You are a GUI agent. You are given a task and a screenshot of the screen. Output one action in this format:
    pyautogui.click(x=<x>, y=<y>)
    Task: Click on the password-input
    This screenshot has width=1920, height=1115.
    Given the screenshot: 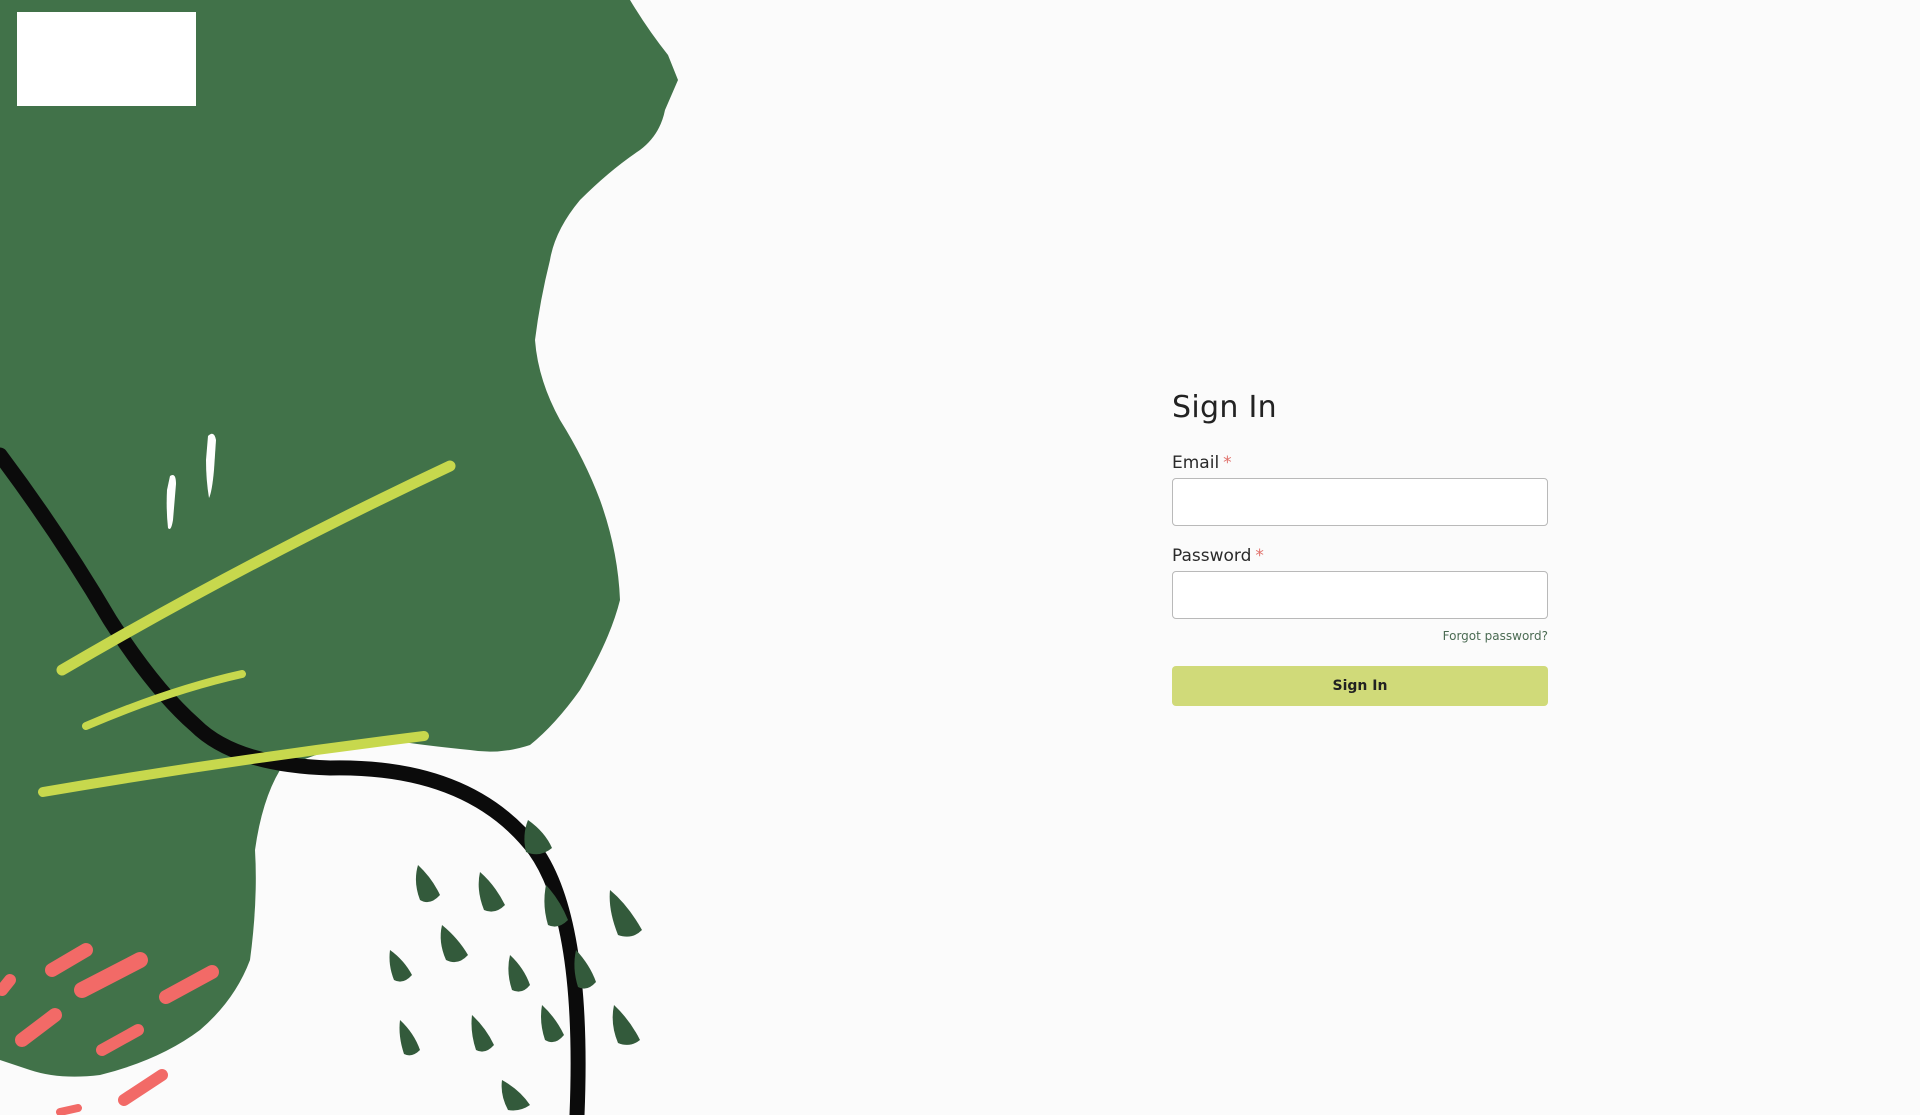 What is the action you would take?
    pyautogui.click(x=1360, y=595)
    